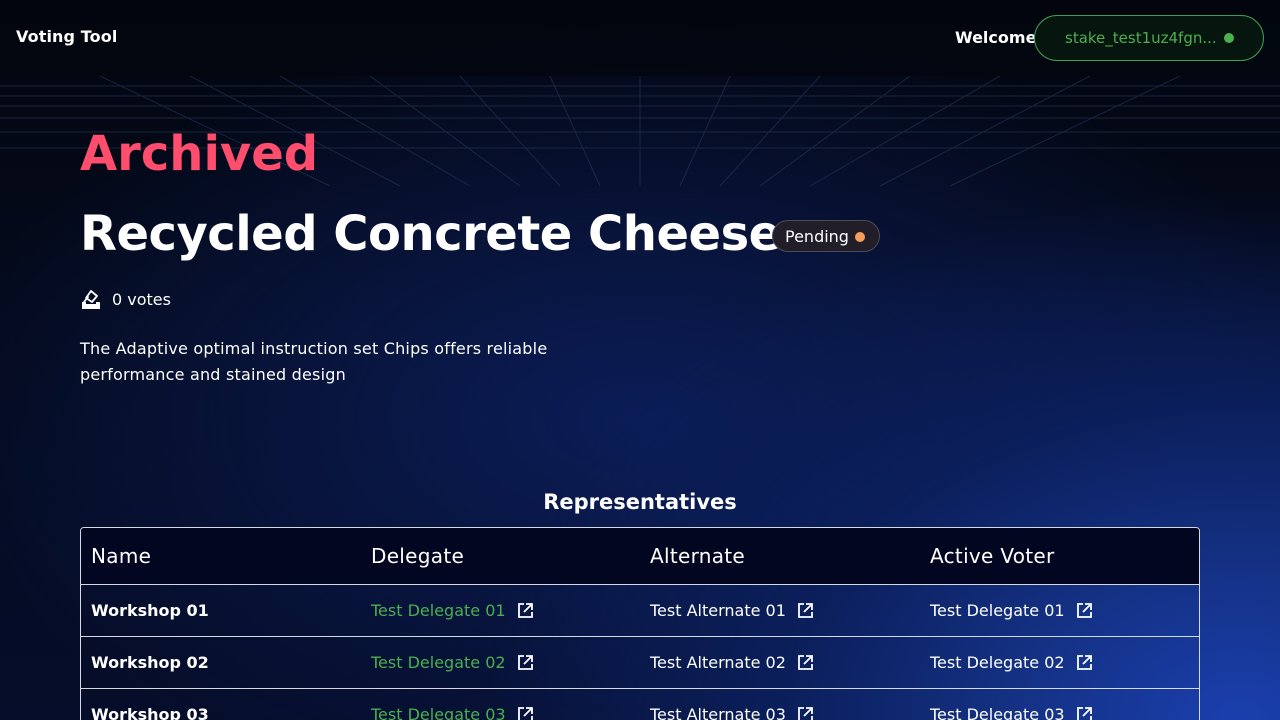 The width and height of the screenshot is (1280, 720). What do you see at coordinates (860, 237) in the screenshot?
I see `pending-dot-icon` at bounding box center [860, 237].